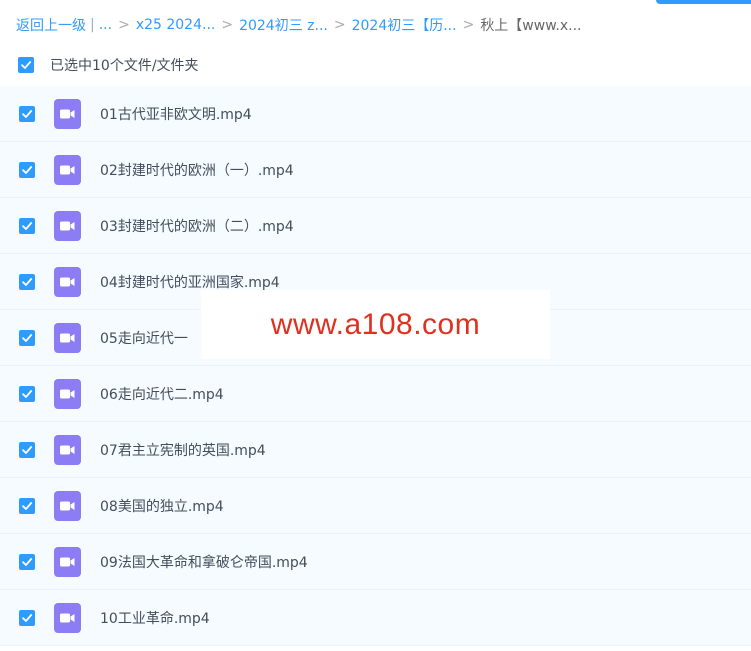 This screenshot has height=651, width=751. What do you see at coordinates (183, 450) in the screenshot?
I see `file-name: 07君主立宪制的英国.mp4` at bounding box center [183, 450].